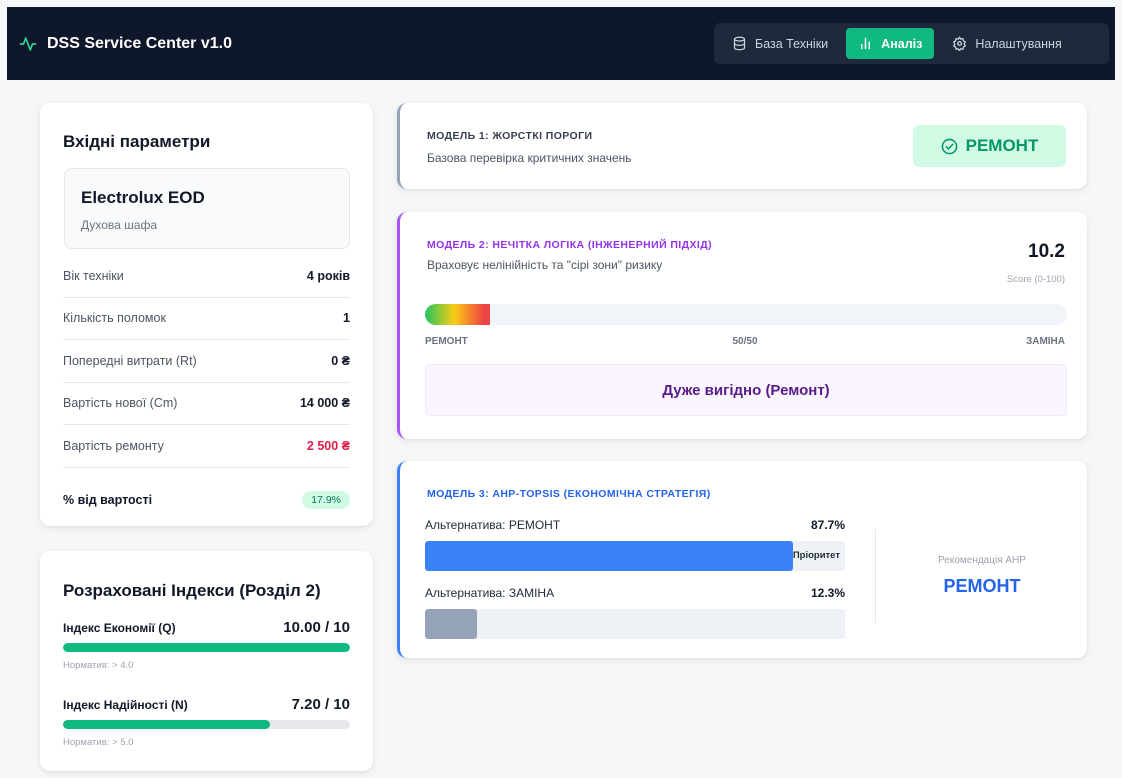 The image size is (1122, 778). I want to click on app-title: DSS Service Center v1.0, so click(139, 43).